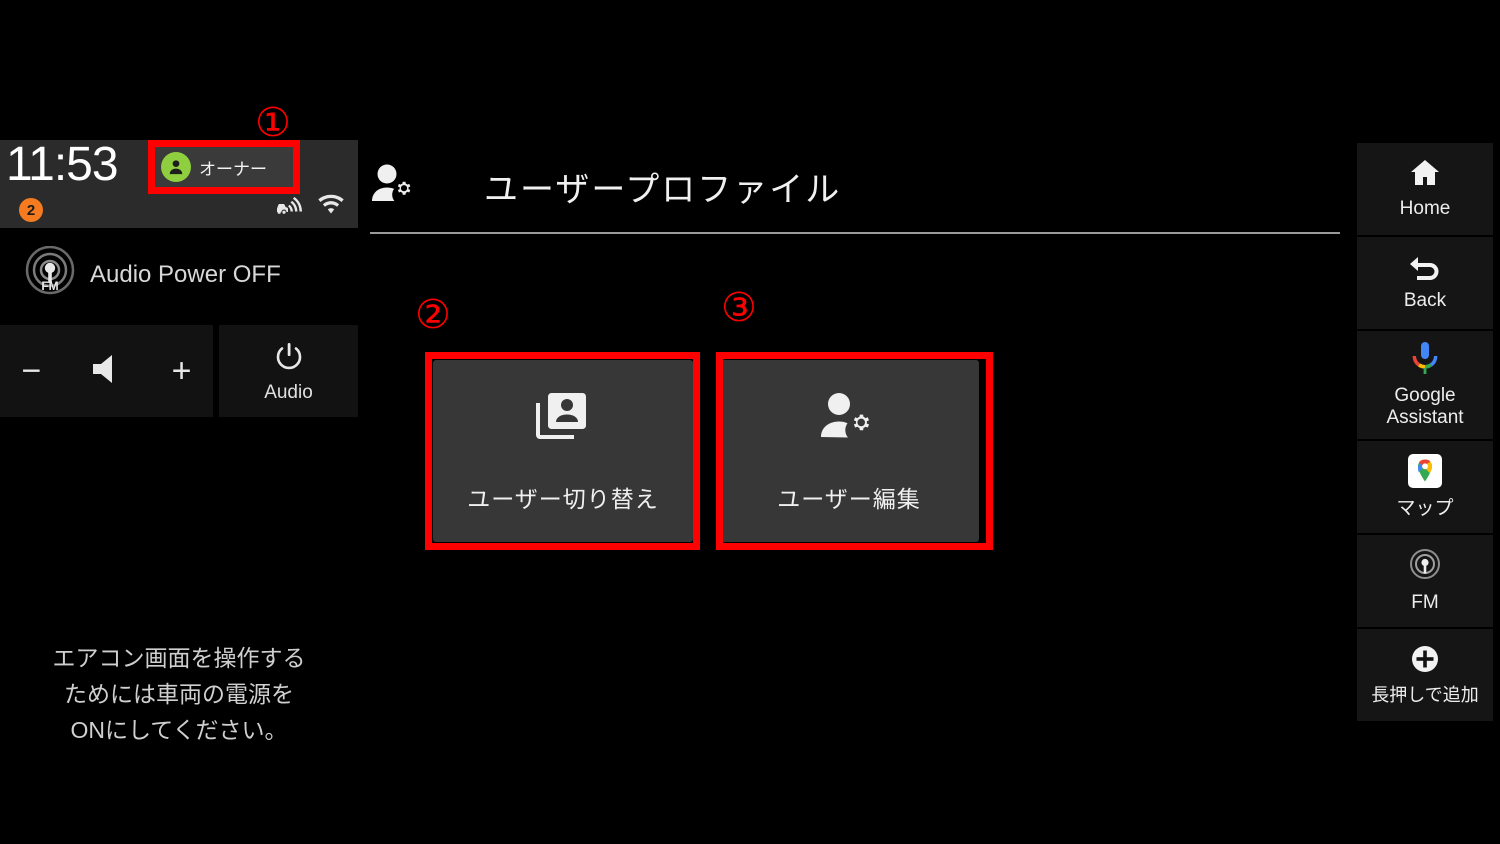 This screenshot has width=1500, height=844. I want to click on sidebar-item-google-assistant: Google Assistant, so click(1425, 385).